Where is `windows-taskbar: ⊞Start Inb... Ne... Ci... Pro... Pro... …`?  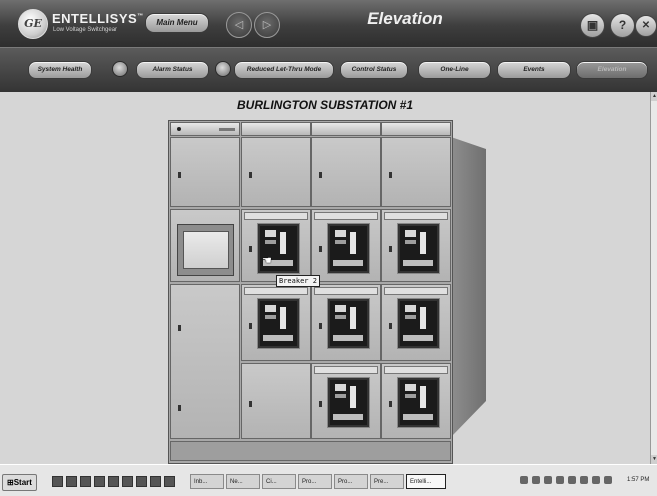 windows-taskbar: ⊞Start Inb... Ne... Ci... Pro... Pro... … is located at coordinates (328, 480).